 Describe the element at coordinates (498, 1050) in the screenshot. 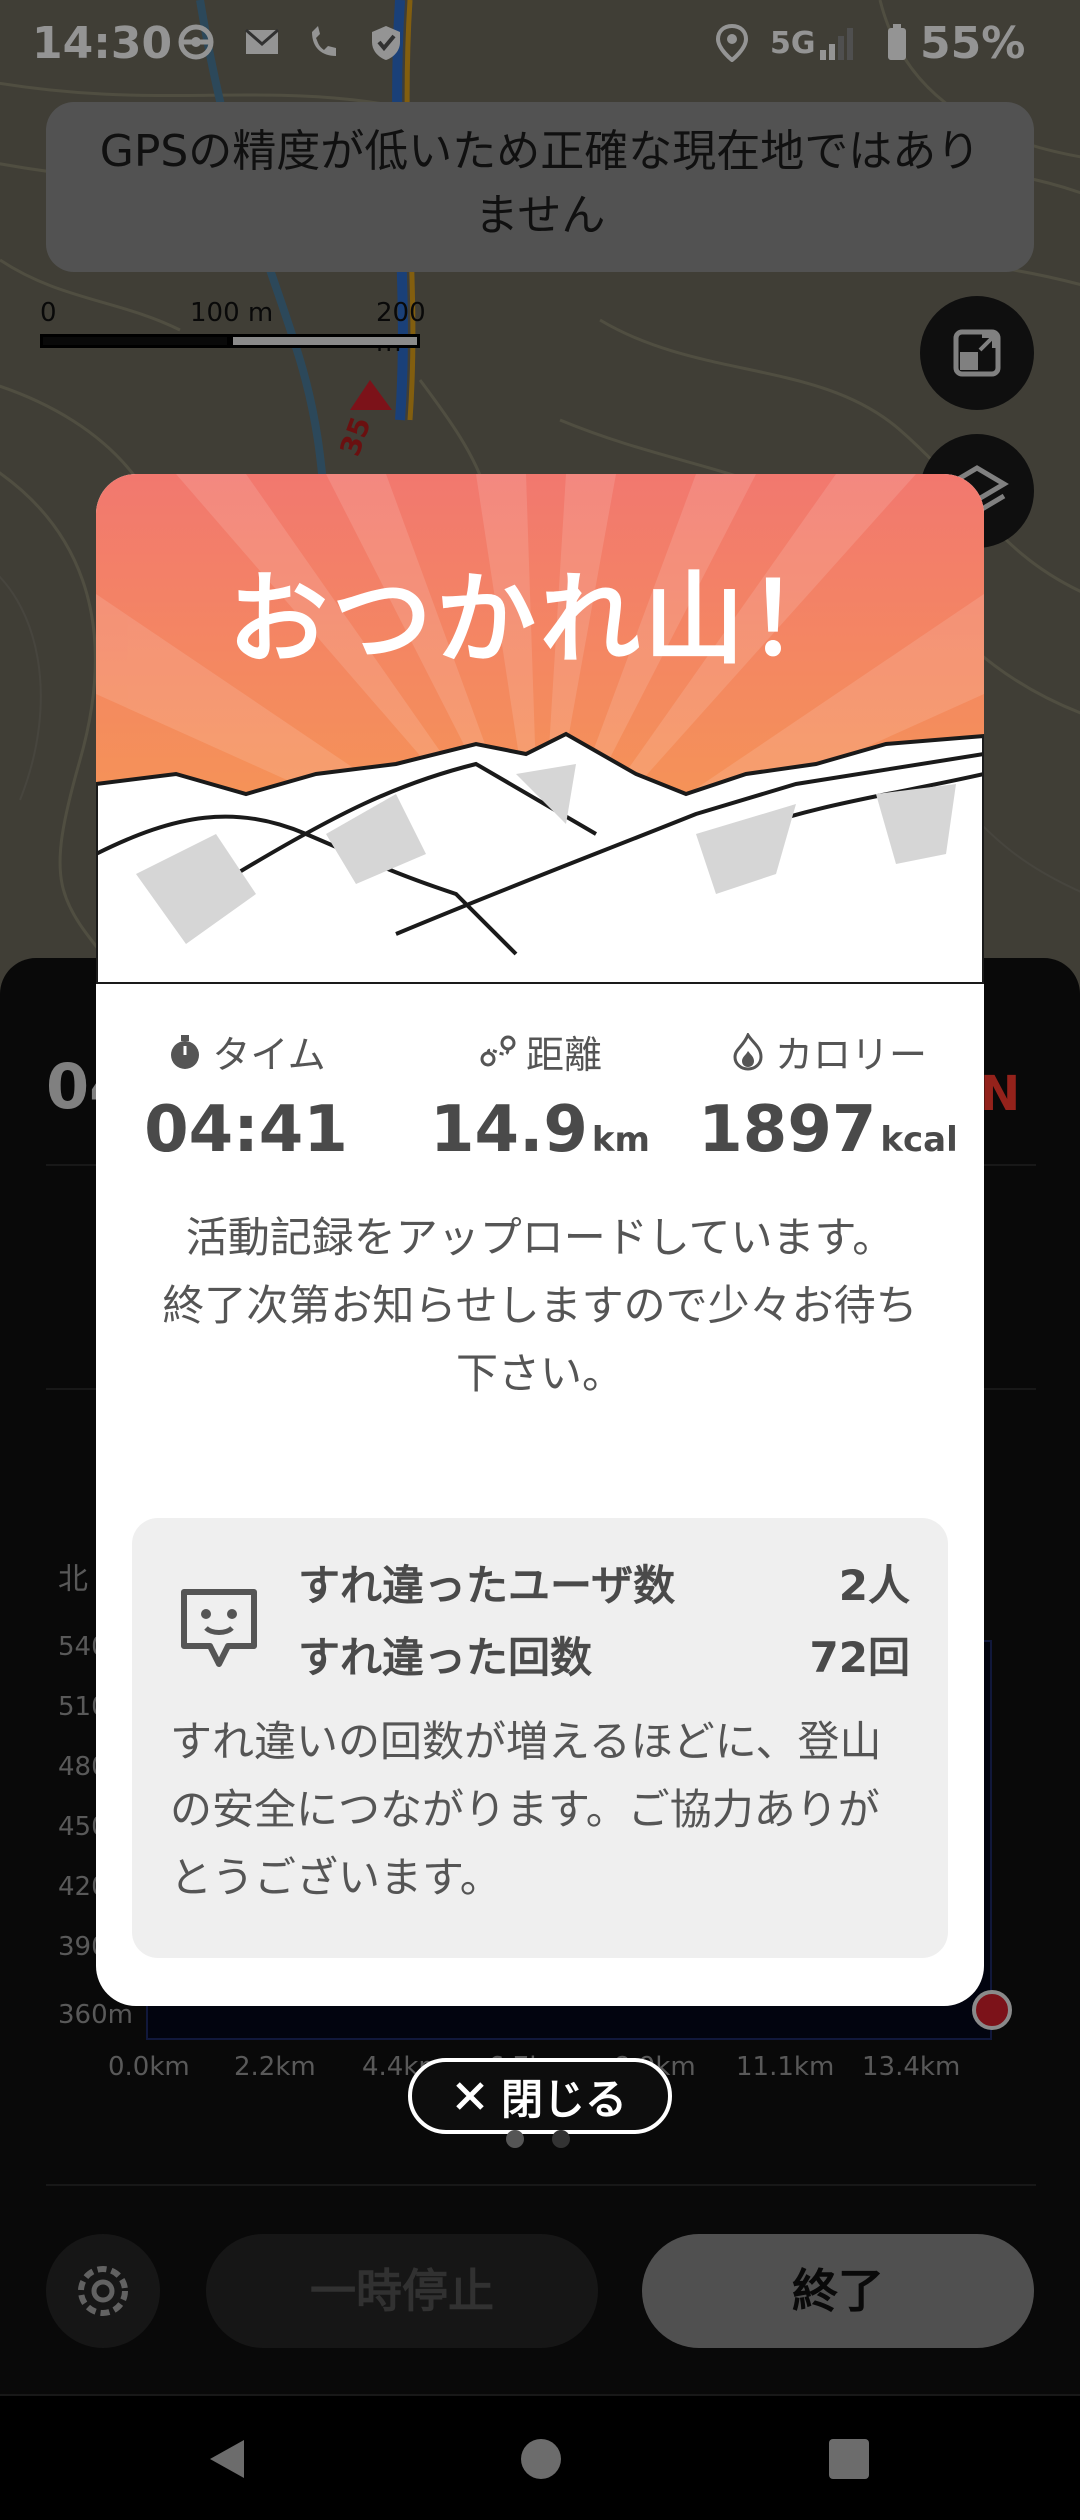

I see `route-icon` at that location.